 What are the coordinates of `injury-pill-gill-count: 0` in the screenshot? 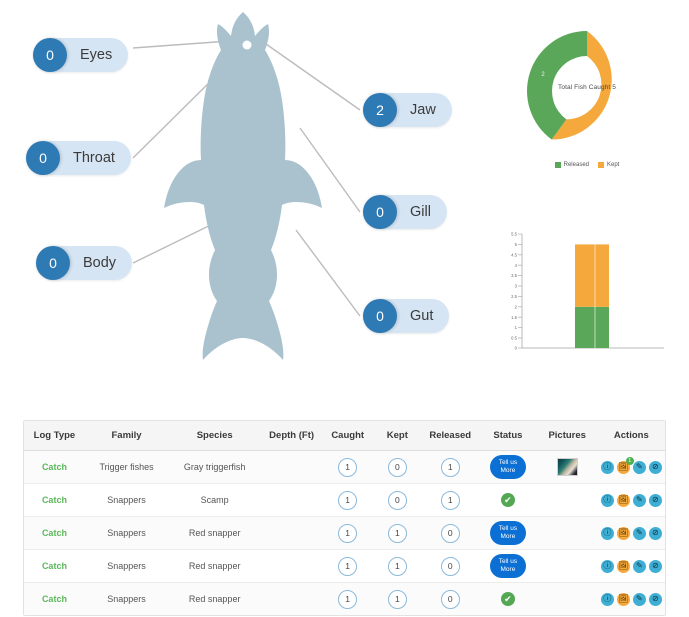 It's located at (380, 212).